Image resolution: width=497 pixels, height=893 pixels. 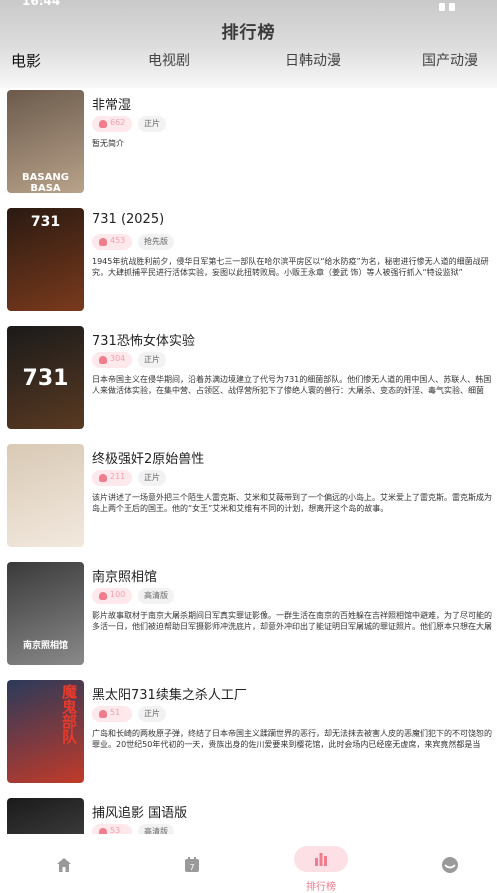 I want to click on heat-badge: 304, so click(x=112, y=360).